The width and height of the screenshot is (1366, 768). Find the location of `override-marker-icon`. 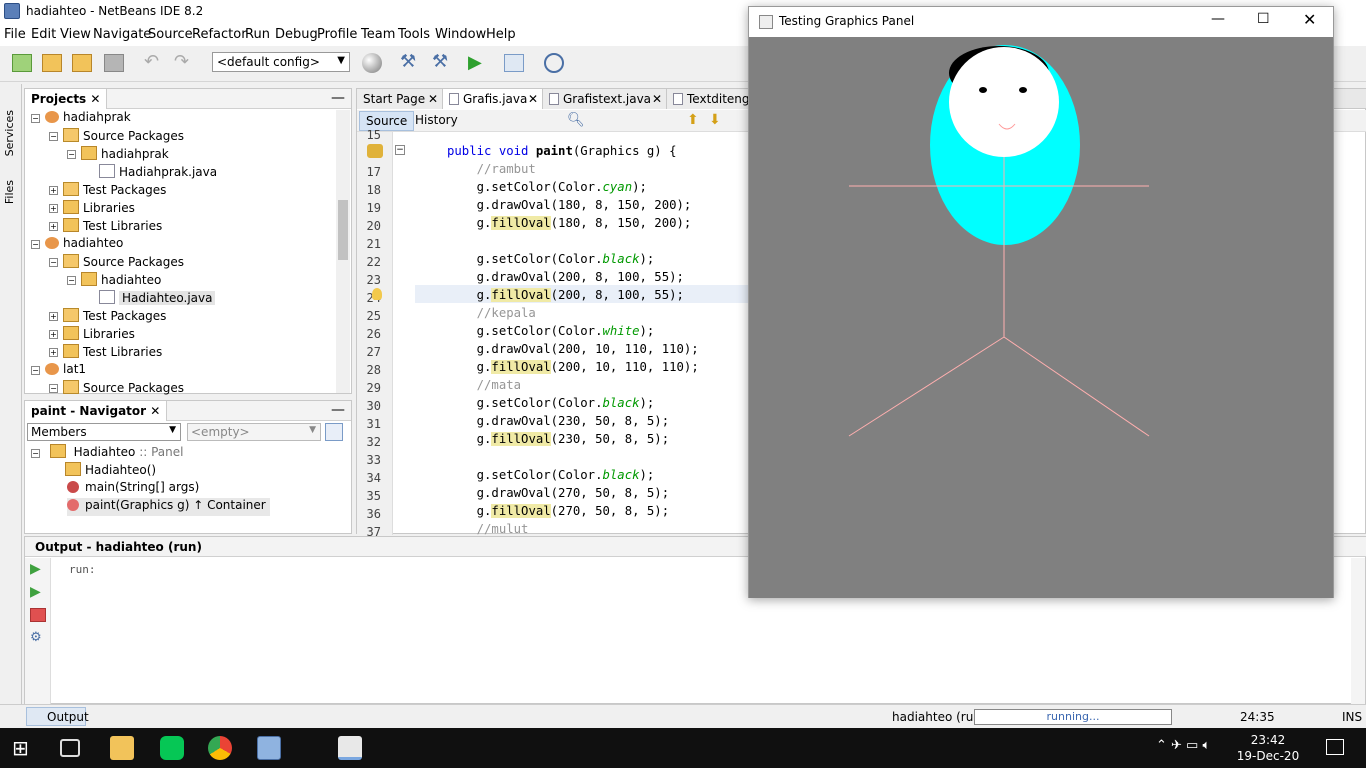

override-marker-icon is located at coordinates (375, 151).